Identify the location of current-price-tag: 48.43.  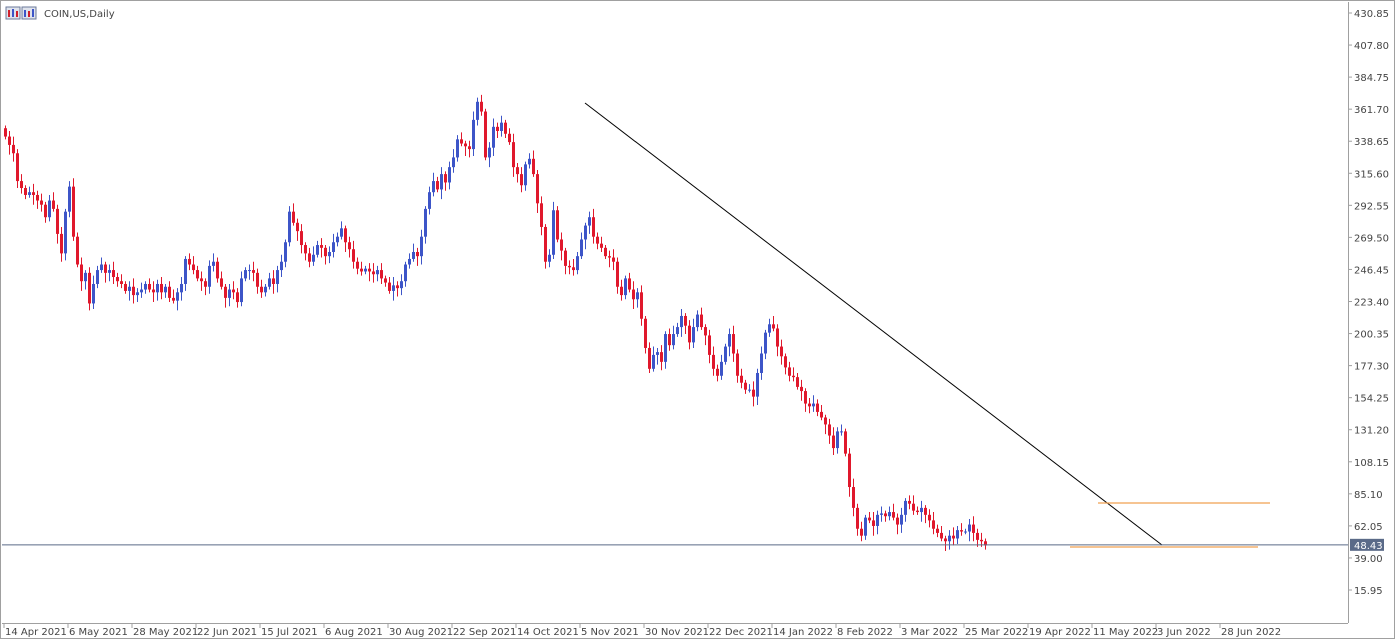
(1367, 545).